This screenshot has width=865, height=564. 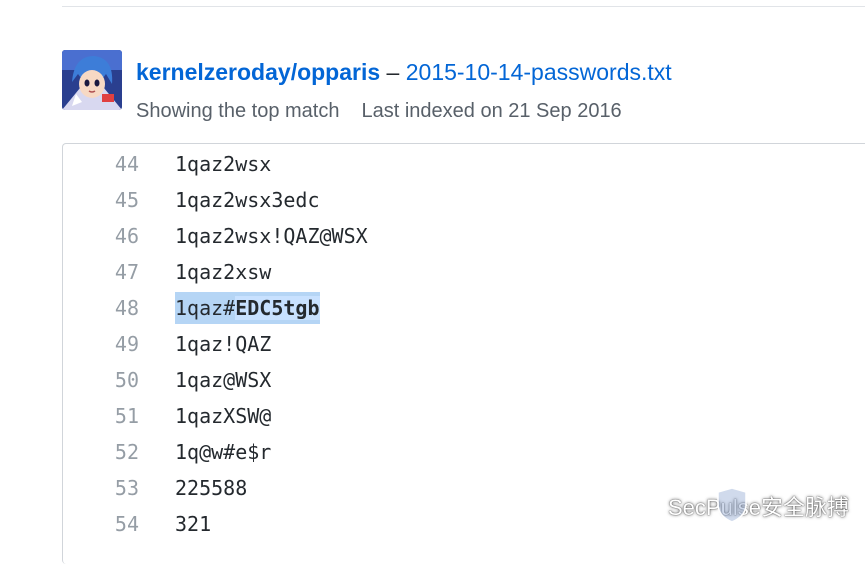 I want to click on code-line: 44 1qaz2wsx, so click(x=464, y=164).